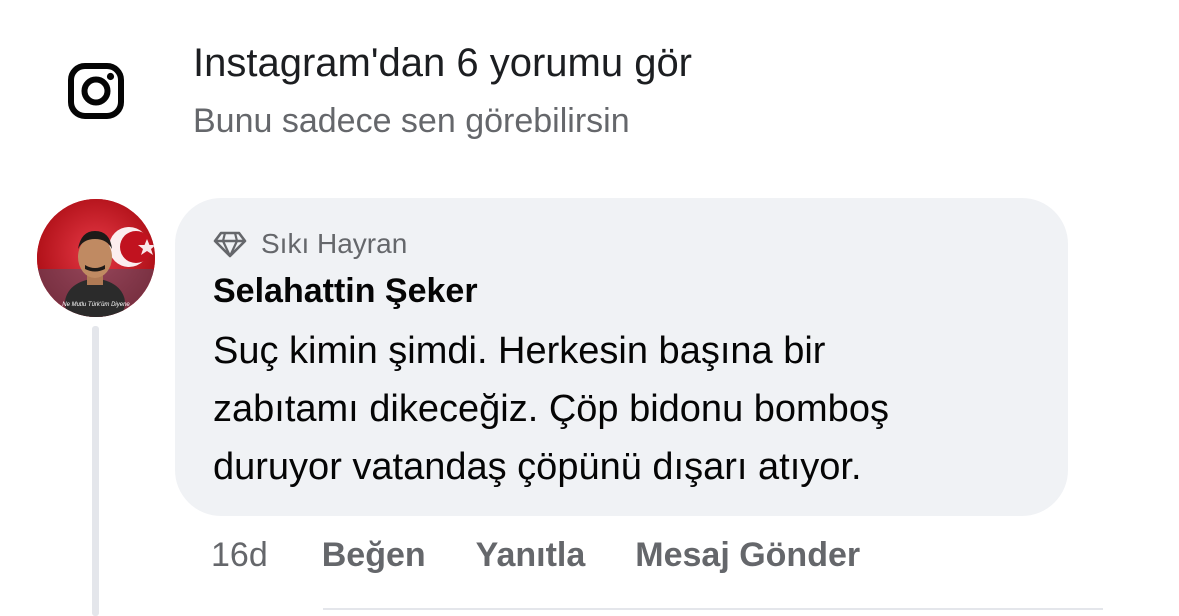 The width and height of the screenshot is (1179, 616). Describe the element at coordinates (334, 243) in the screenshot. I see `fan-badge-label: Sıkı Hayran` at that location.